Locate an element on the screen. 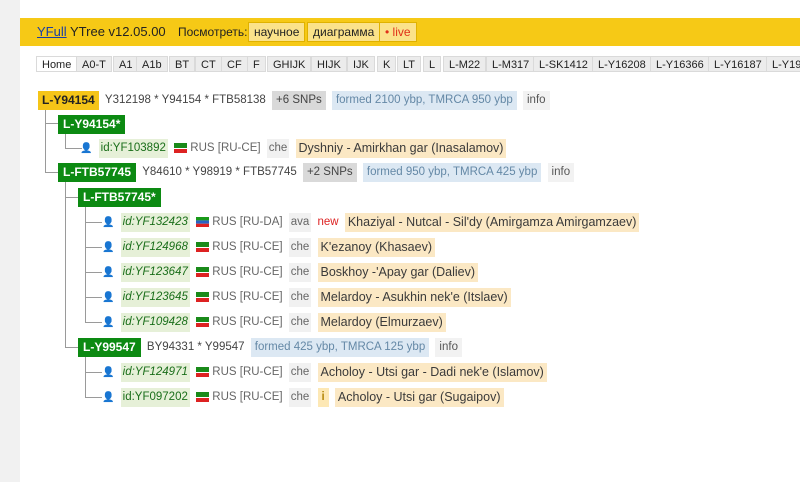  info-icon: i is located at coordinates (323, 397).